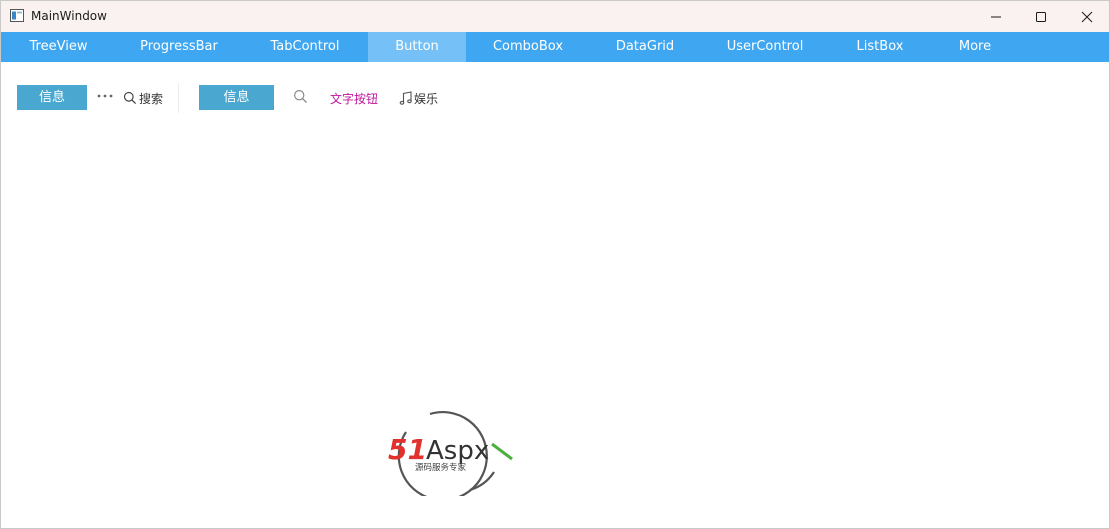 The width and height of the screenshot is (1110, 529). What do you see at coordinates (528, 47) in the screenshot?
I see `tab-combobox: ComboBox` at bounding box center [528, 47].